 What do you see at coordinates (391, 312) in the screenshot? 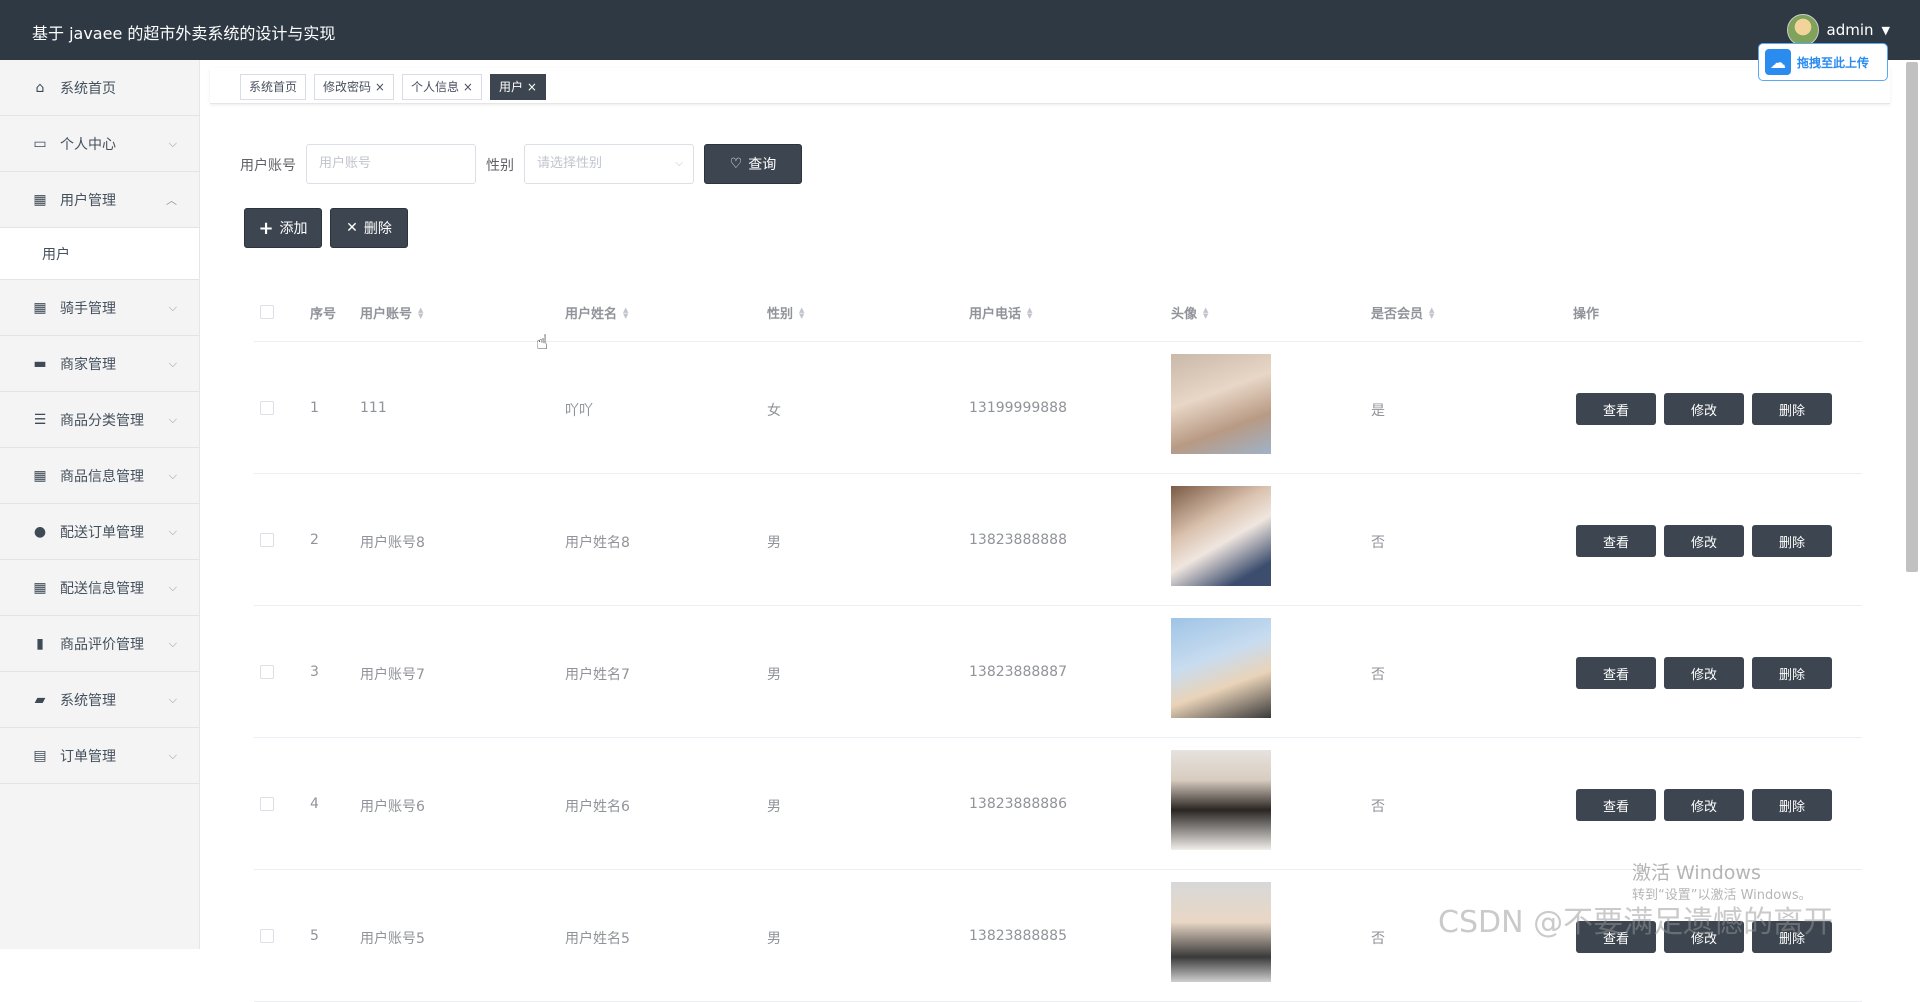
I see `col-account: 用户账号 ▲ ▼` at bounding box center [391, 312].